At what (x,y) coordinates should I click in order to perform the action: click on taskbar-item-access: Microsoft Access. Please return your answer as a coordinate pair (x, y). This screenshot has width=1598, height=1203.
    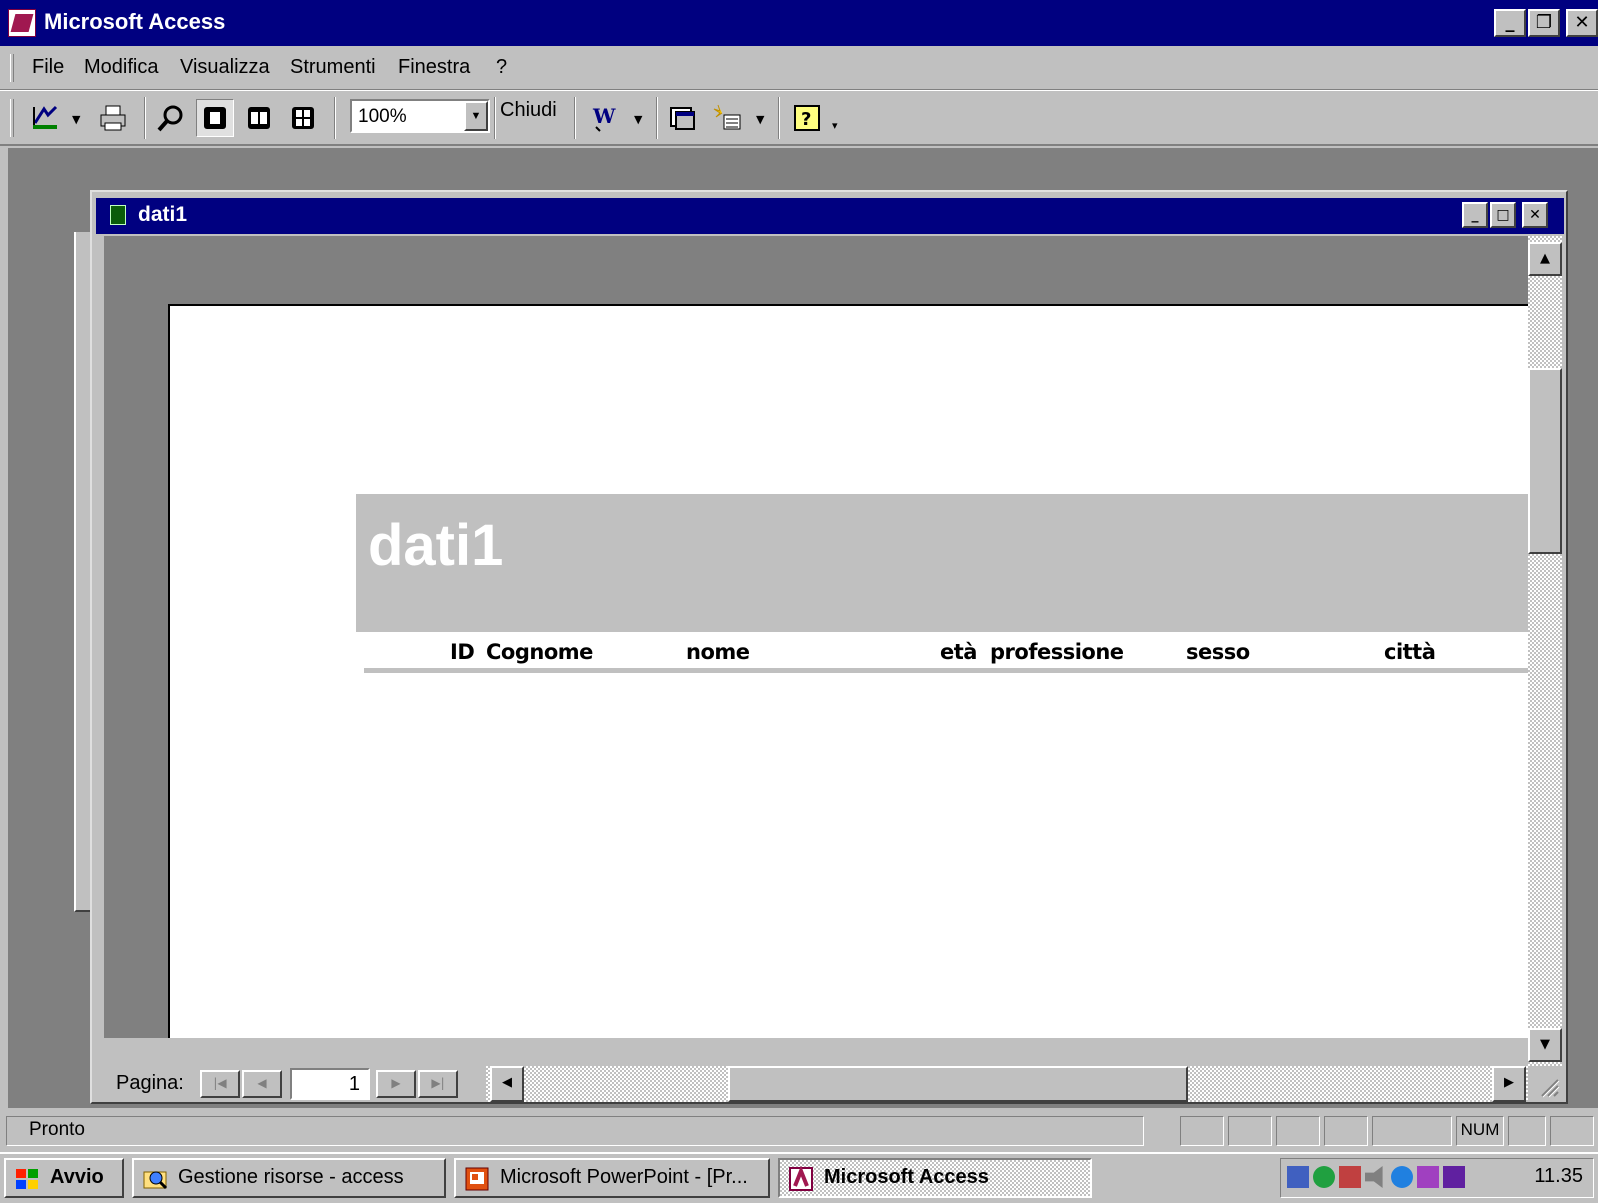
    Looking at the image, I should click on (935, 1178).